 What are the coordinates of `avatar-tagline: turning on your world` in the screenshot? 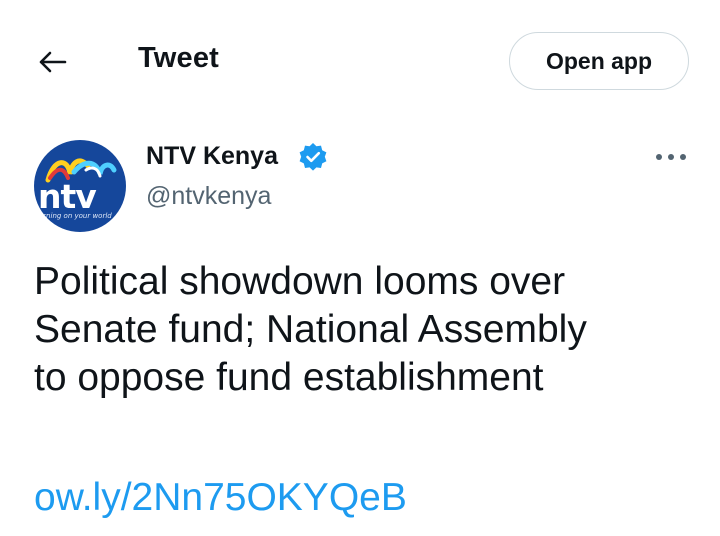 It's located at (74, 216).